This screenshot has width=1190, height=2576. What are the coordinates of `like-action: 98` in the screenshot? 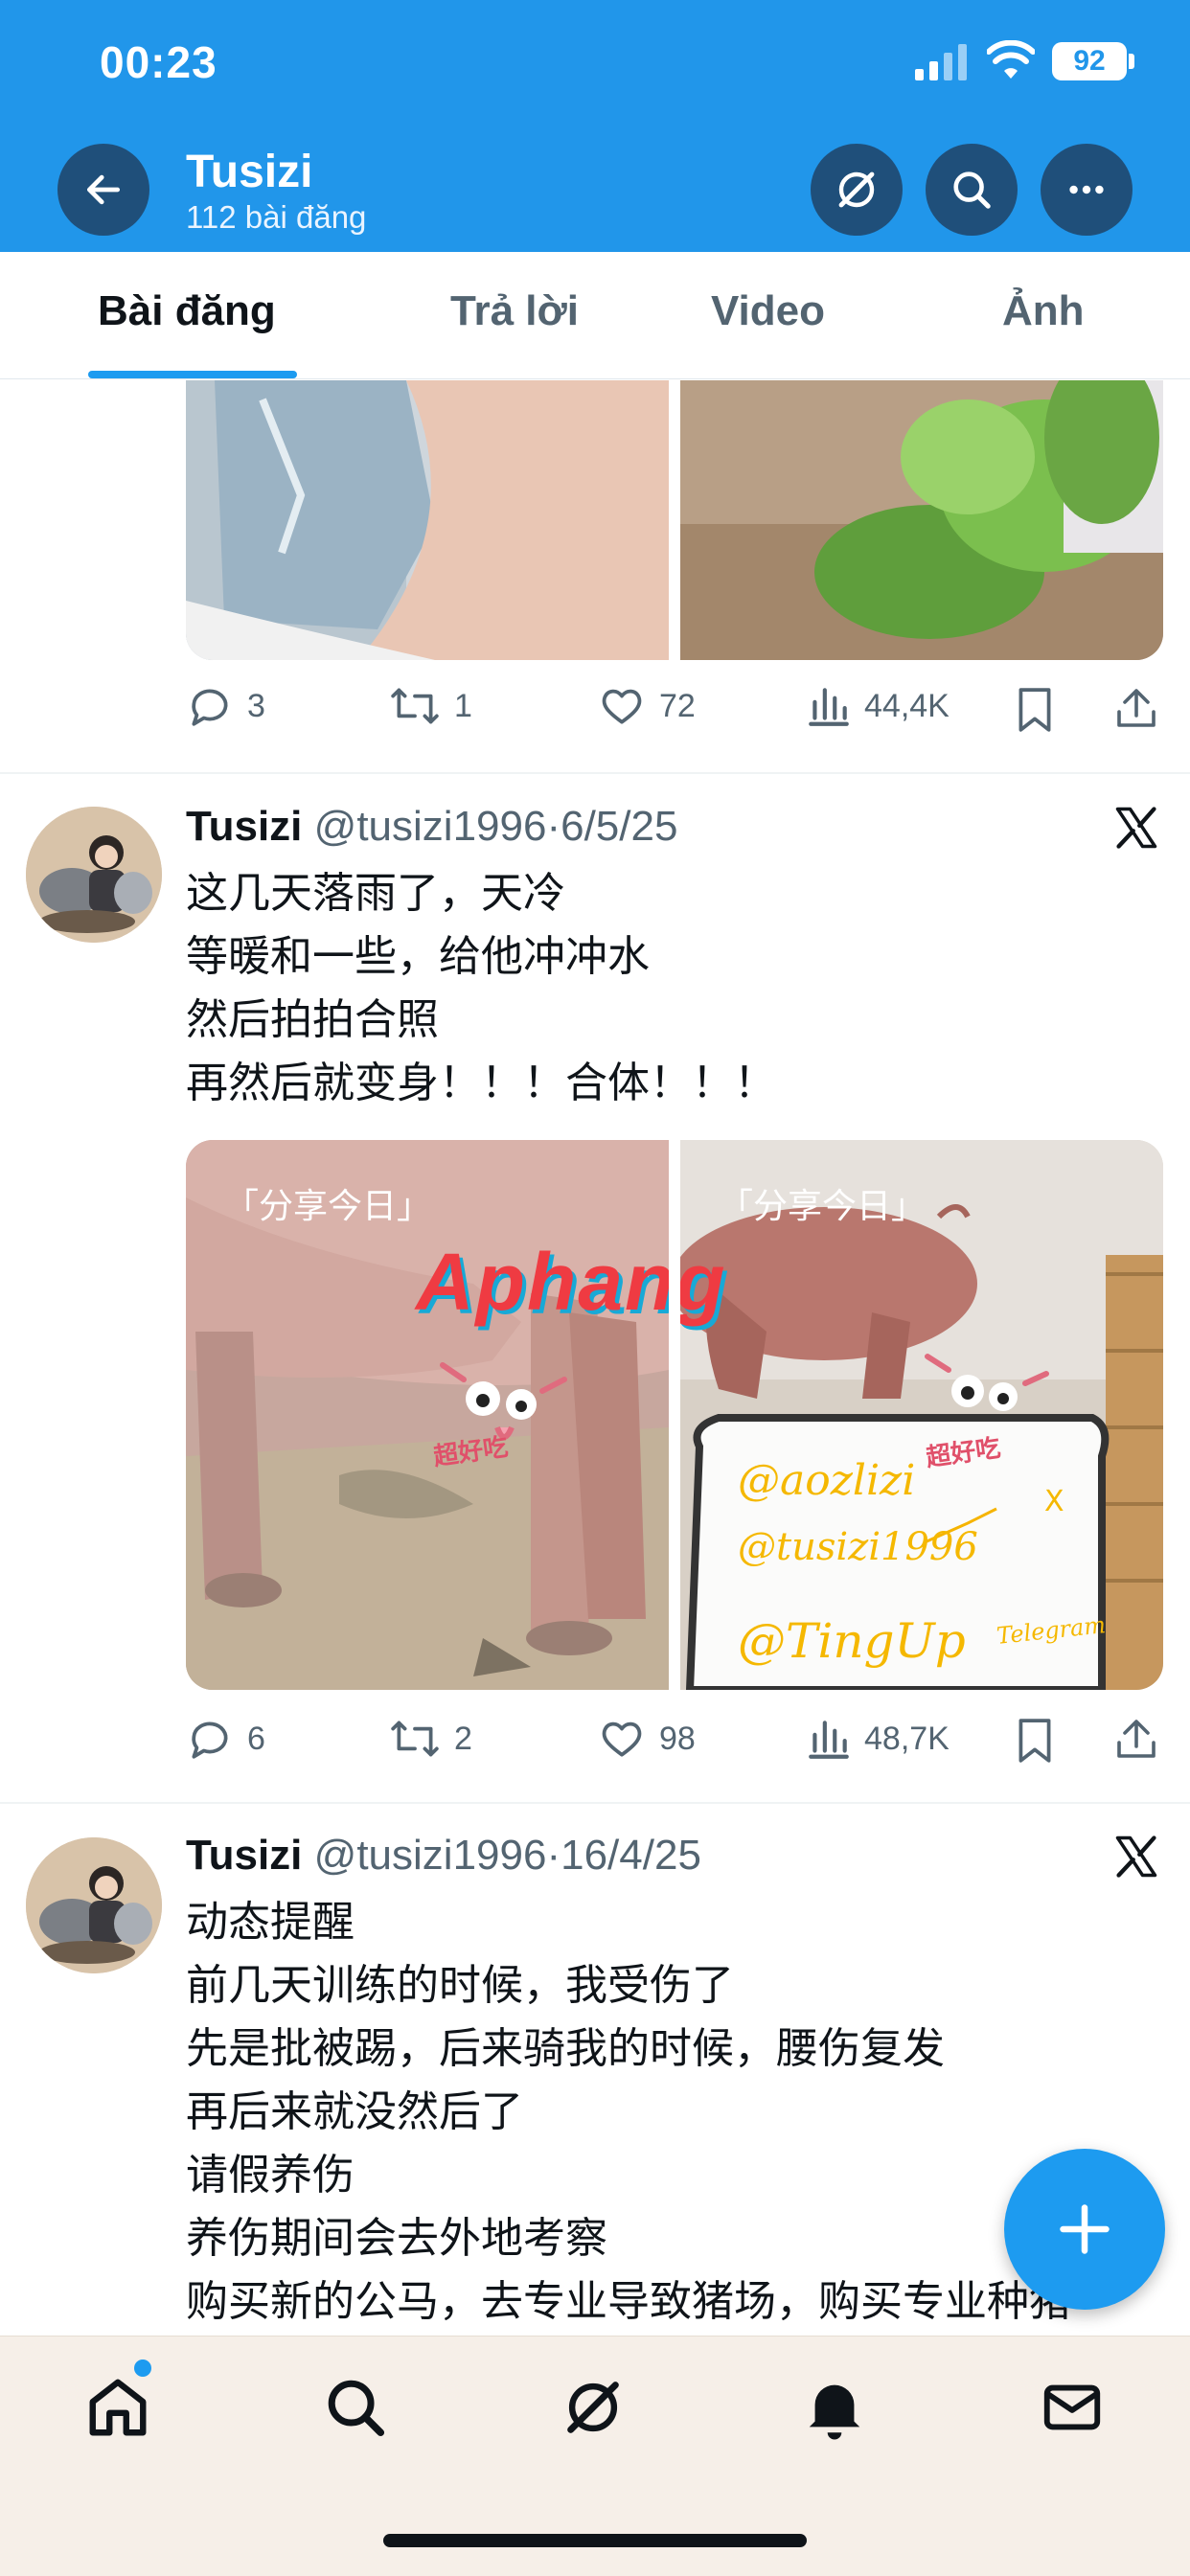 It's located at (647, 1739).